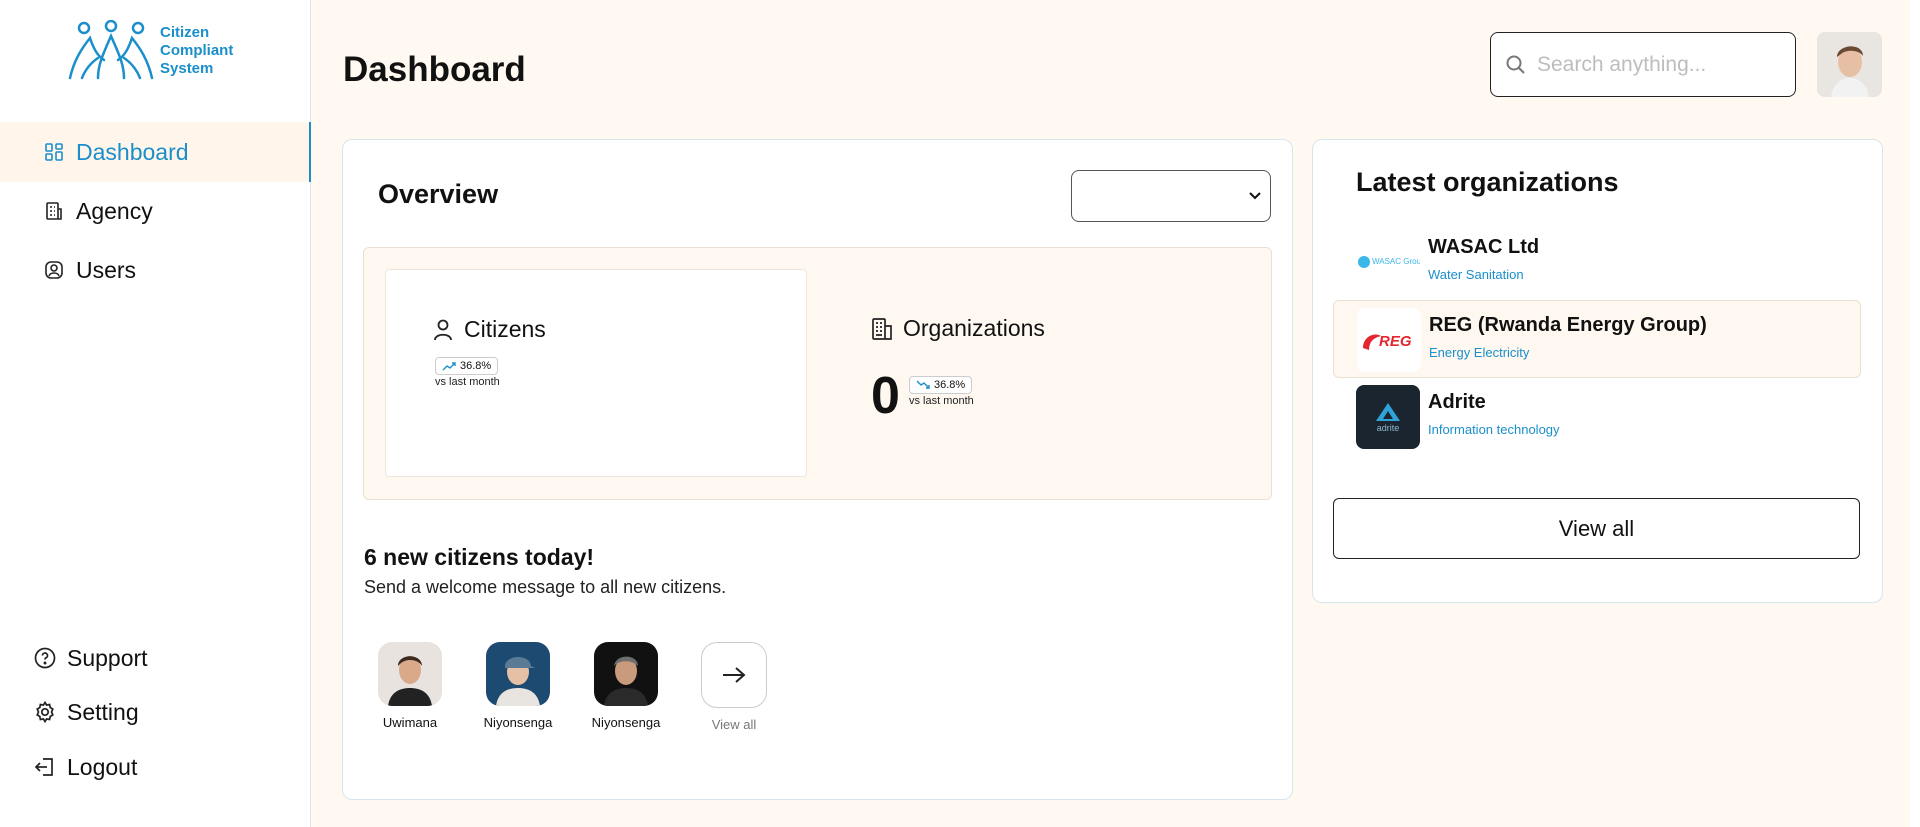  I want to click on period-select, so click(1171, 196).